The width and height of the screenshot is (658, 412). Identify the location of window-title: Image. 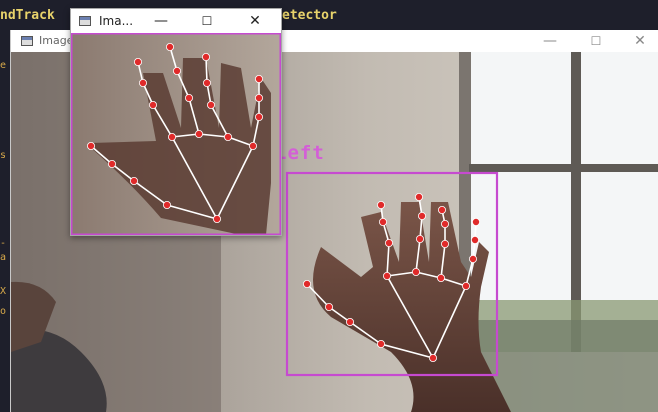
(56, 40).